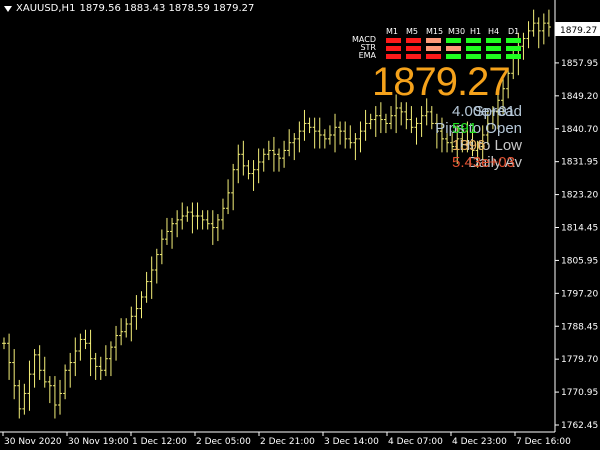  What do you see at coordinates (578, 31) in the screenshot?
I see `current-price-label: 1879.27` at bounding box center [578, 31].